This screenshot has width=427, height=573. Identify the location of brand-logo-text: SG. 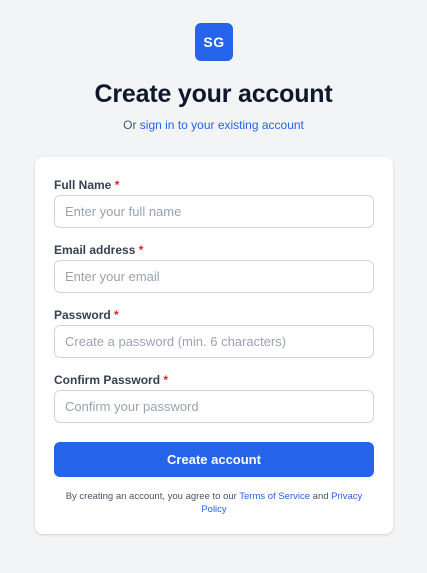
(214, 42).